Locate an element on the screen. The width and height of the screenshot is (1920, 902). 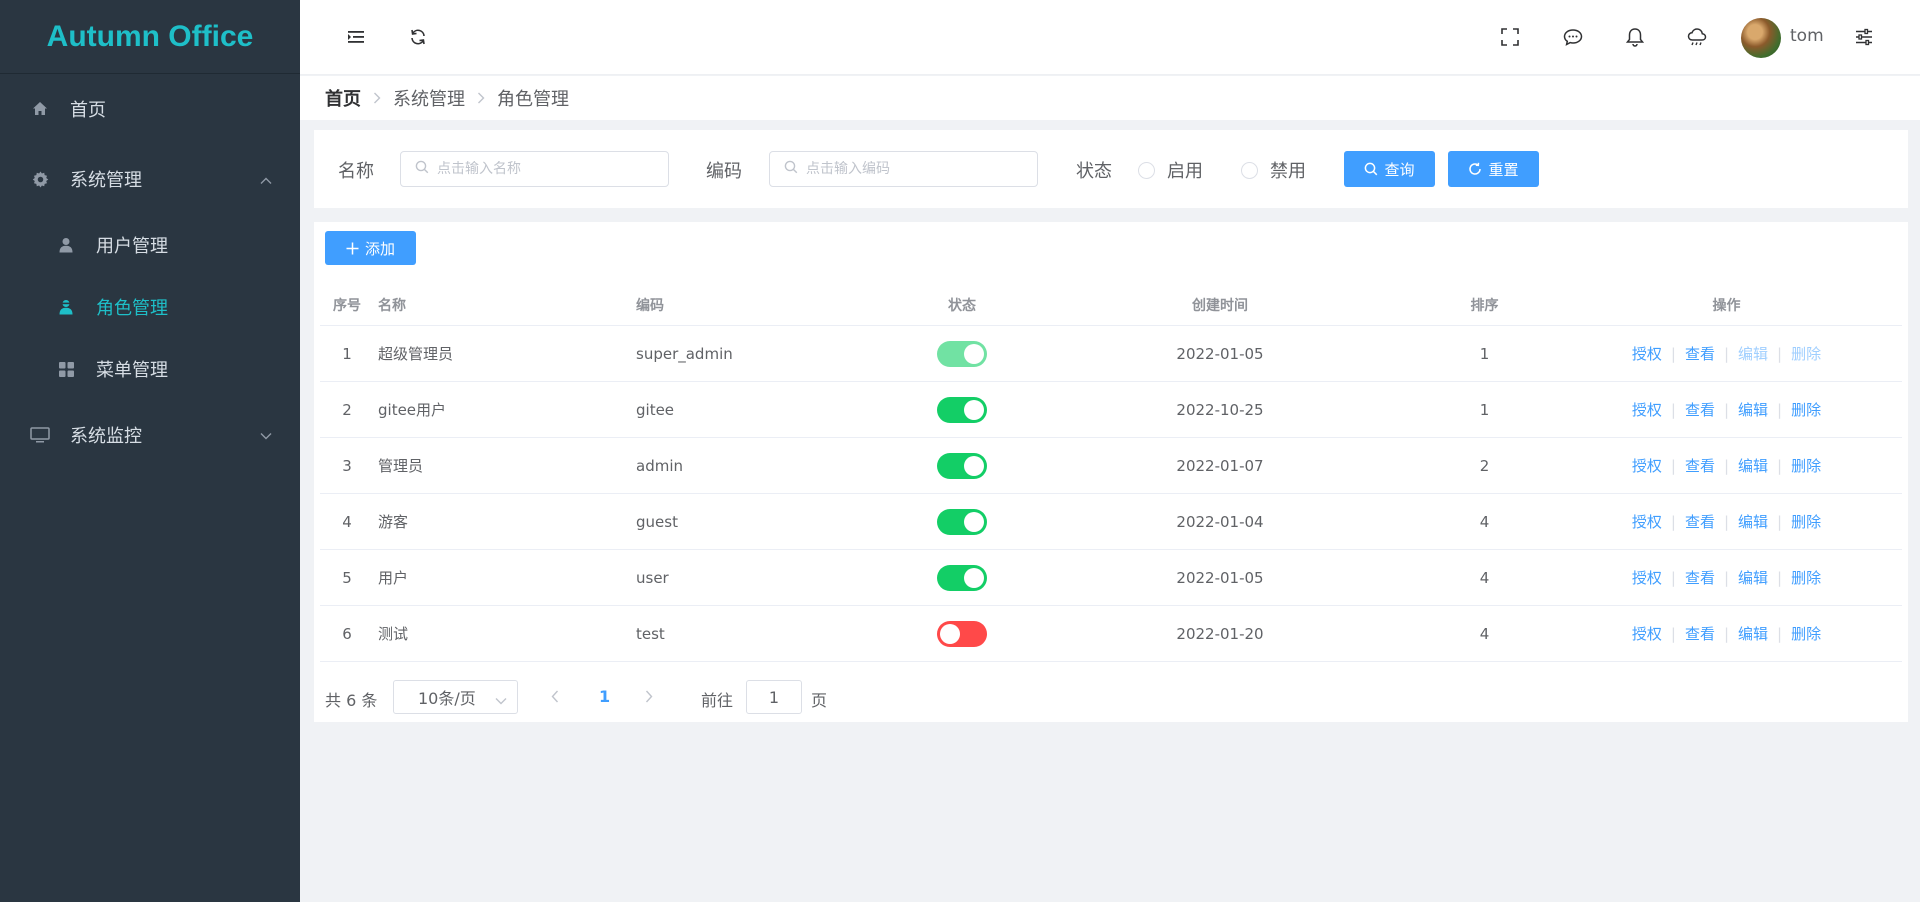
sidebar-item-home: 首页 is located at coordinates (150, 109).